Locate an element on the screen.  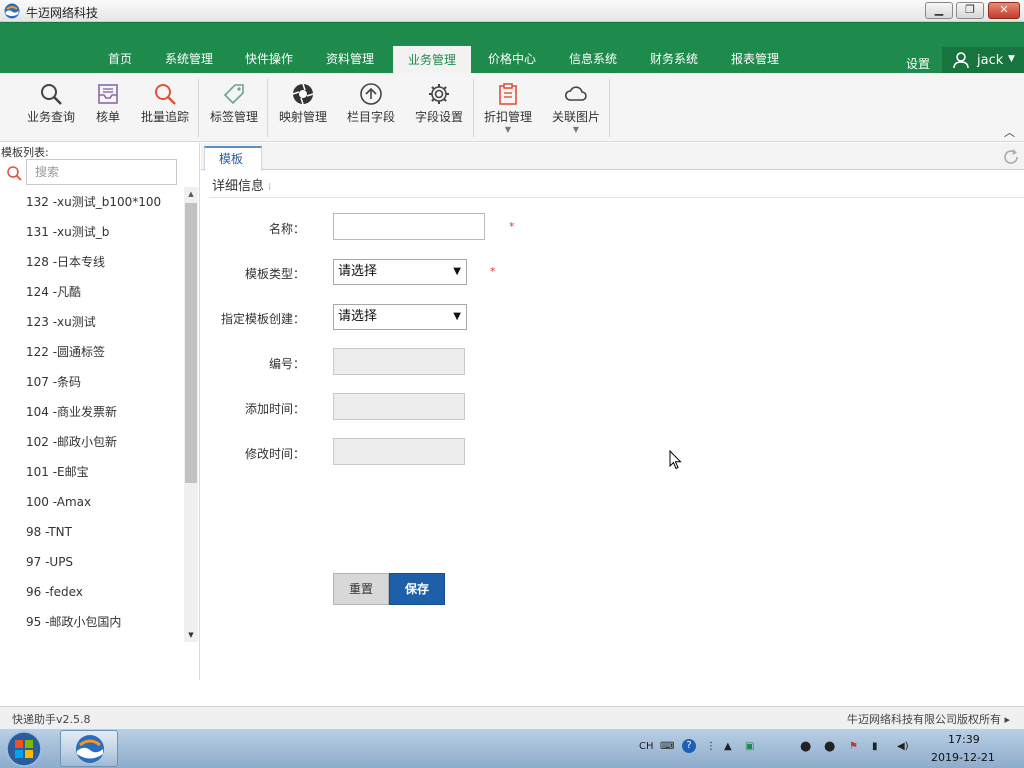
list-item: 95 -邮政小包国内 is located at coordinates (92, 622).